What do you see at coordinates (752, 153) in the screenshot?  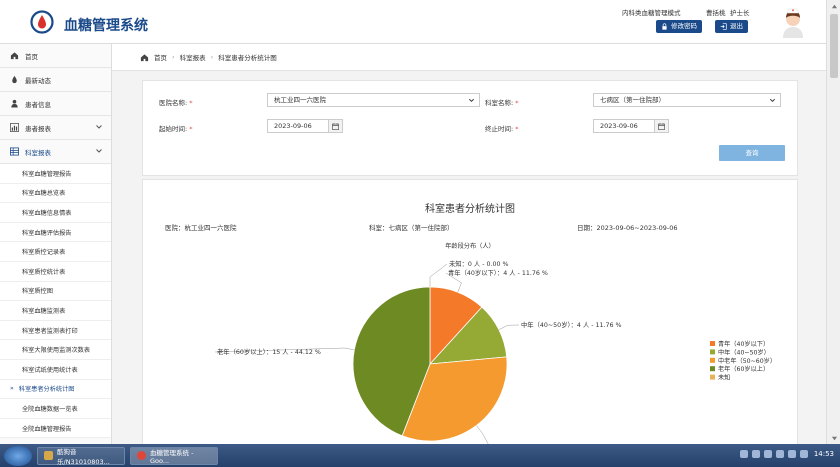 I see `query-button: 查询` at bounding box center [752, 153].